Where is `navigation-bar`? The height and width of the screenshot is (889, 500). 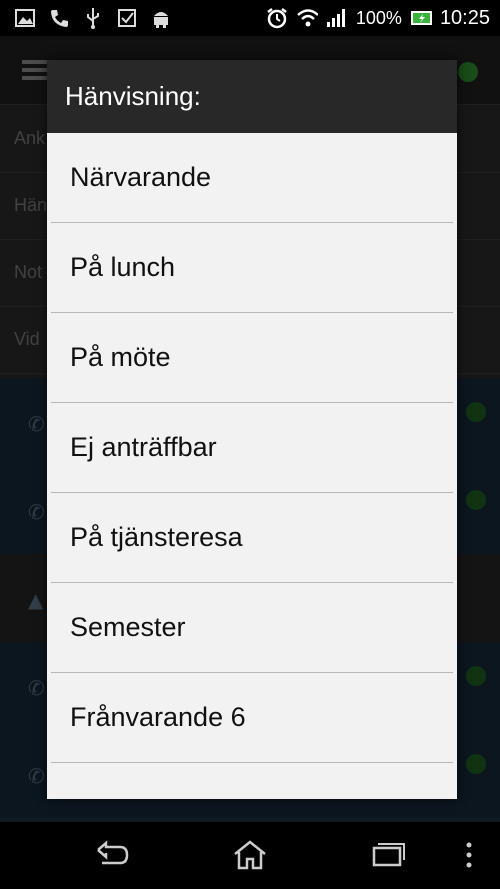 navigation-bar is located at coordinates (250, 855).